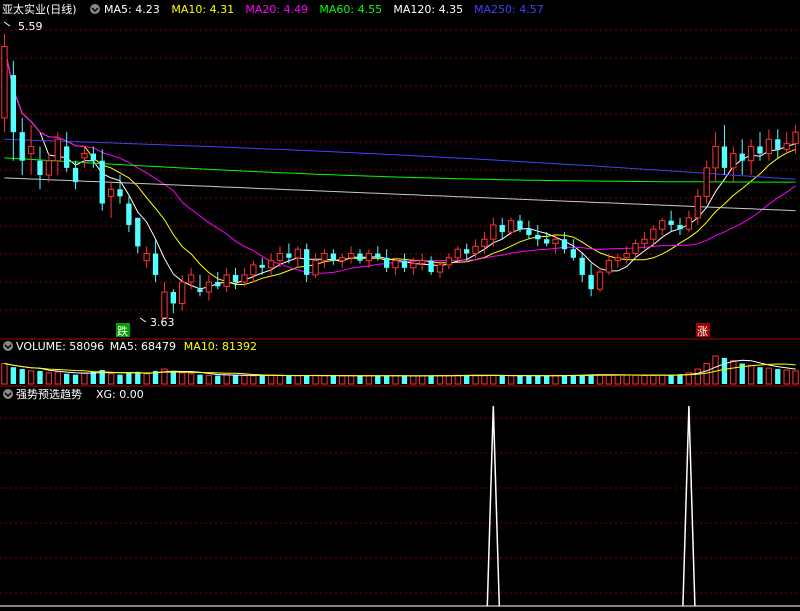 The image size is (800, 611). I want to click on ma-label: MA120: 4.35, so click(428, 9).